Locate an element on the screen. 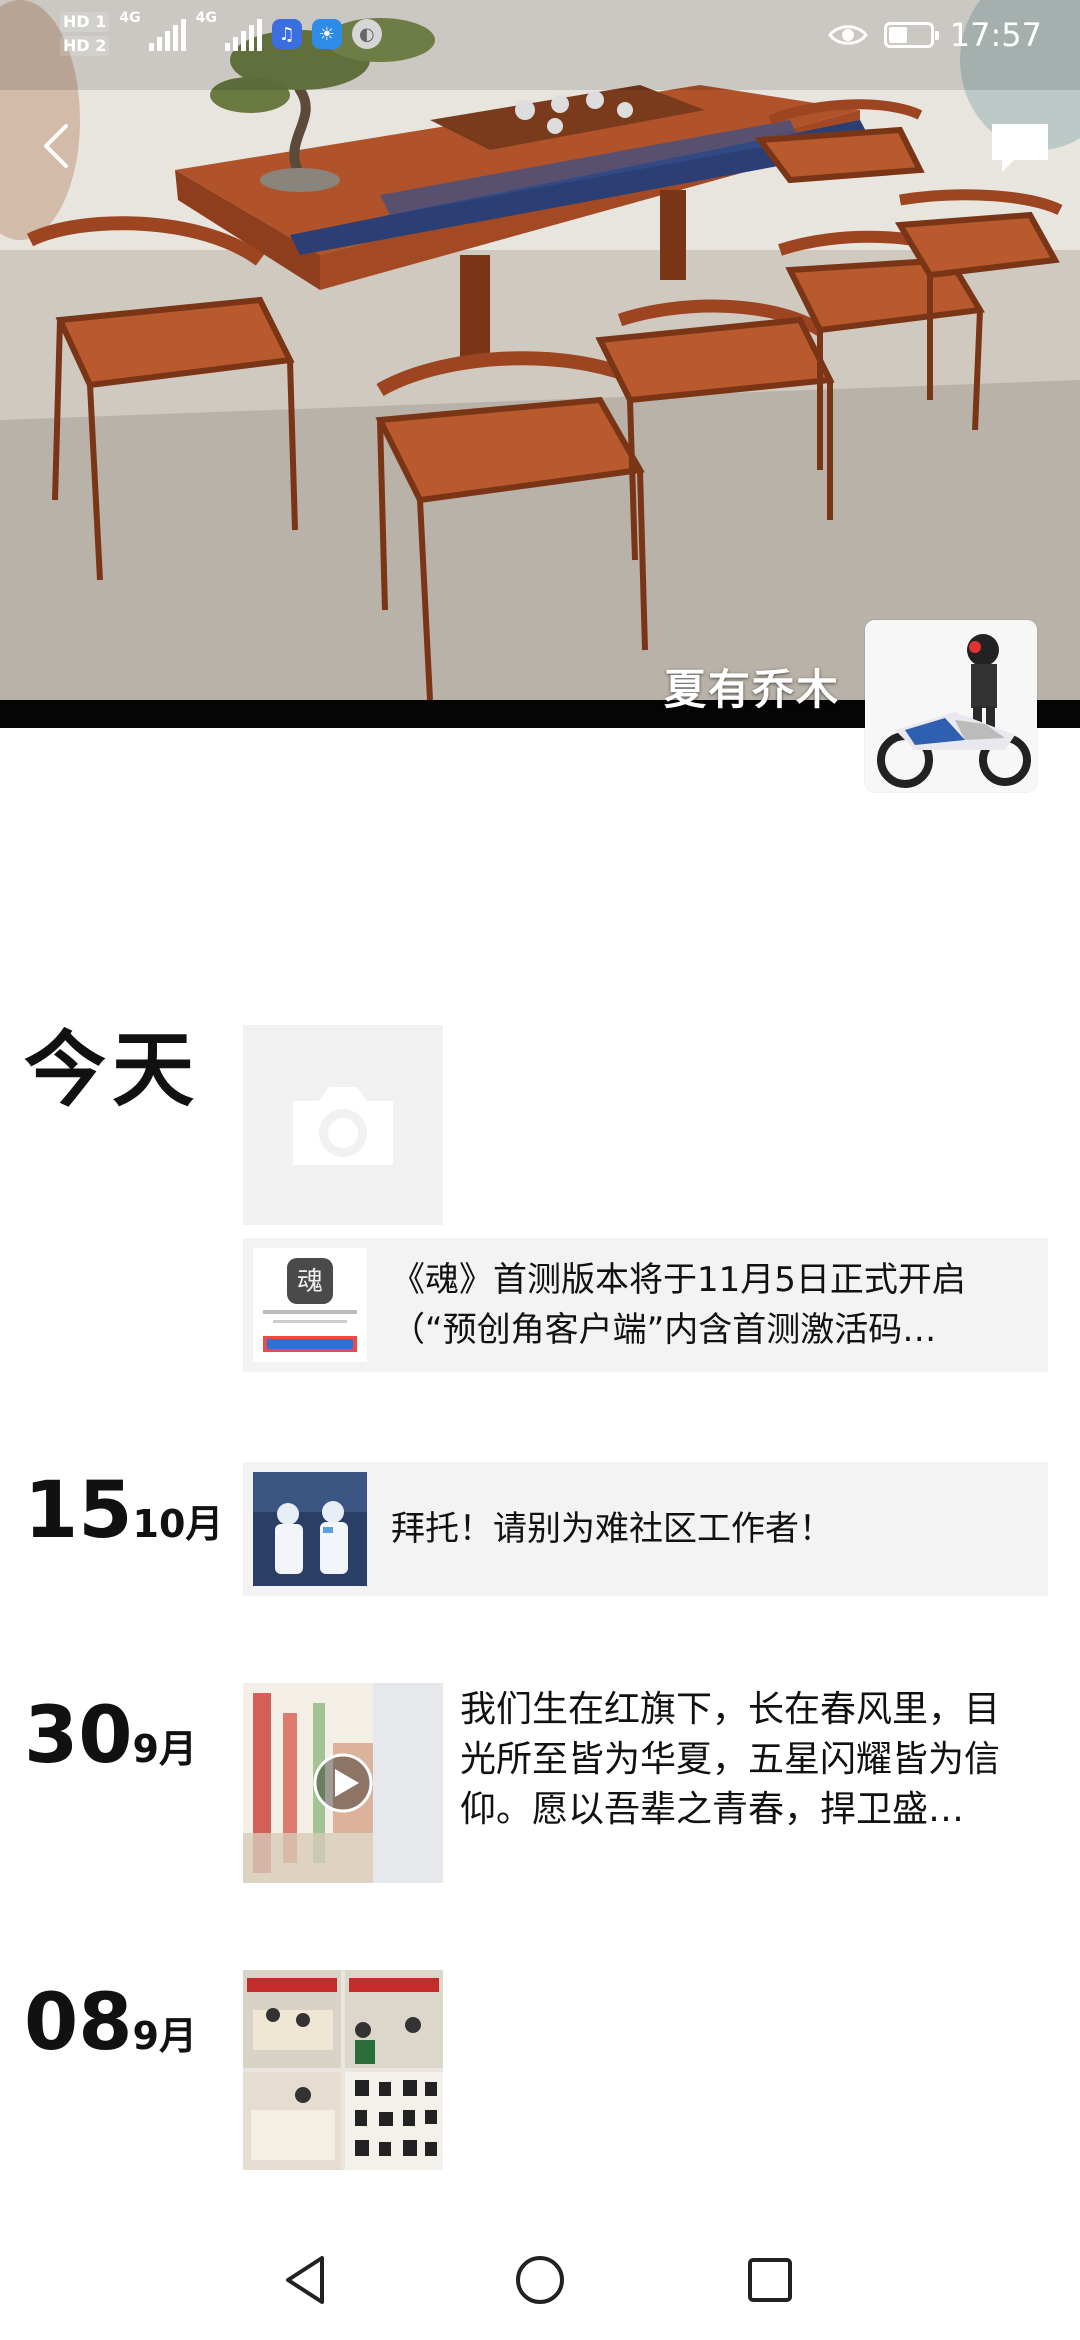  share-card-line-1: 《魂》首测版本将于11月5日正式开启 is located at coordinates (678, 1280).